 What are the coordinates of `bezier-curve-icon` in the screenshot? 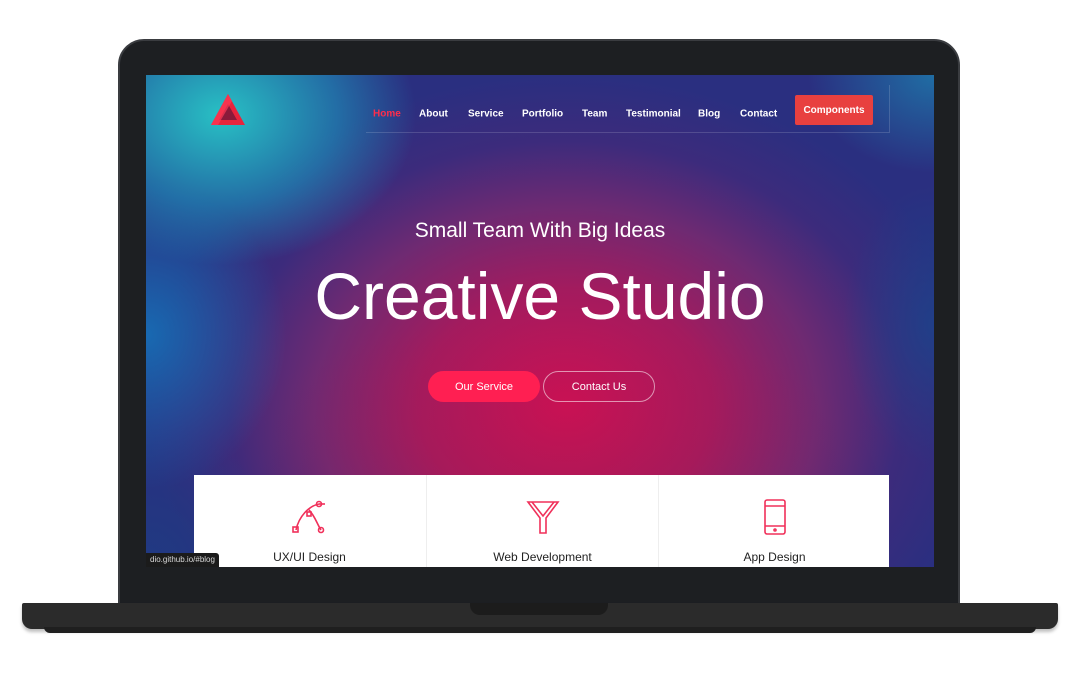 It's located at (308, 517).